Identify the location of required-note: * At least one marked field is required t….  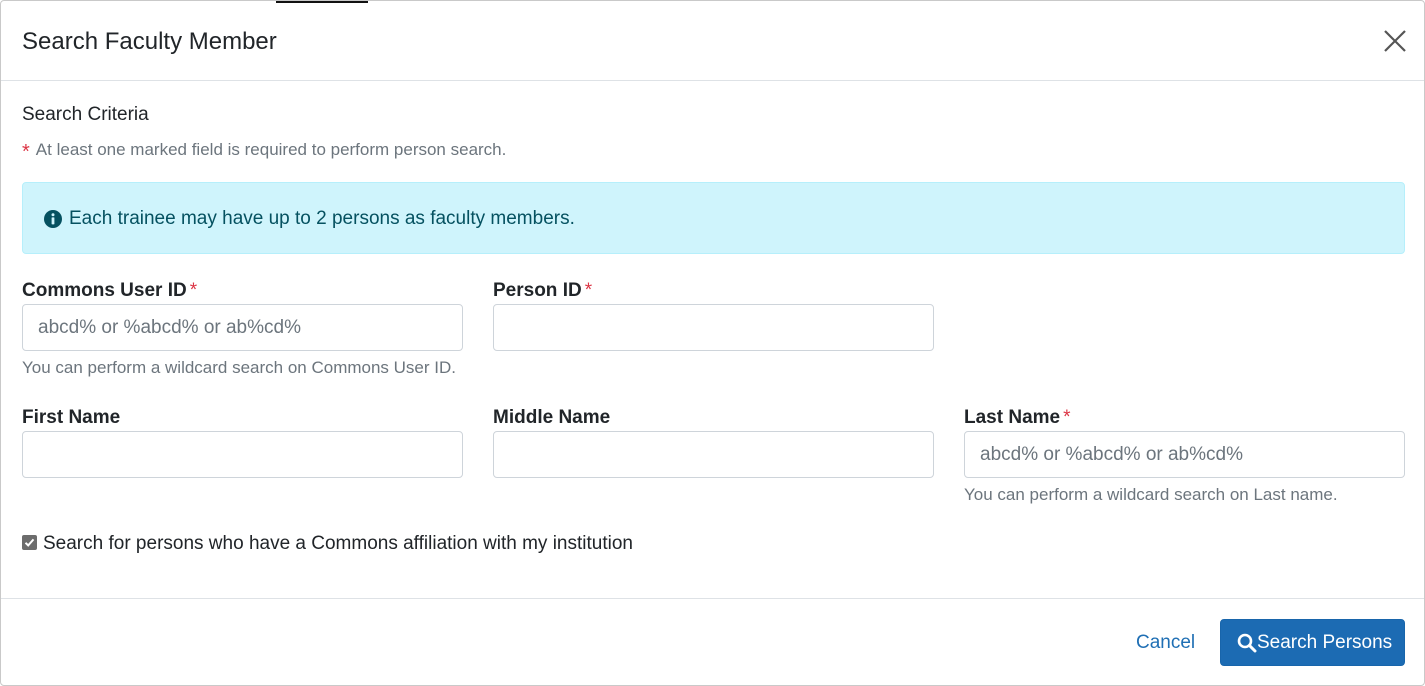
(264, 151).